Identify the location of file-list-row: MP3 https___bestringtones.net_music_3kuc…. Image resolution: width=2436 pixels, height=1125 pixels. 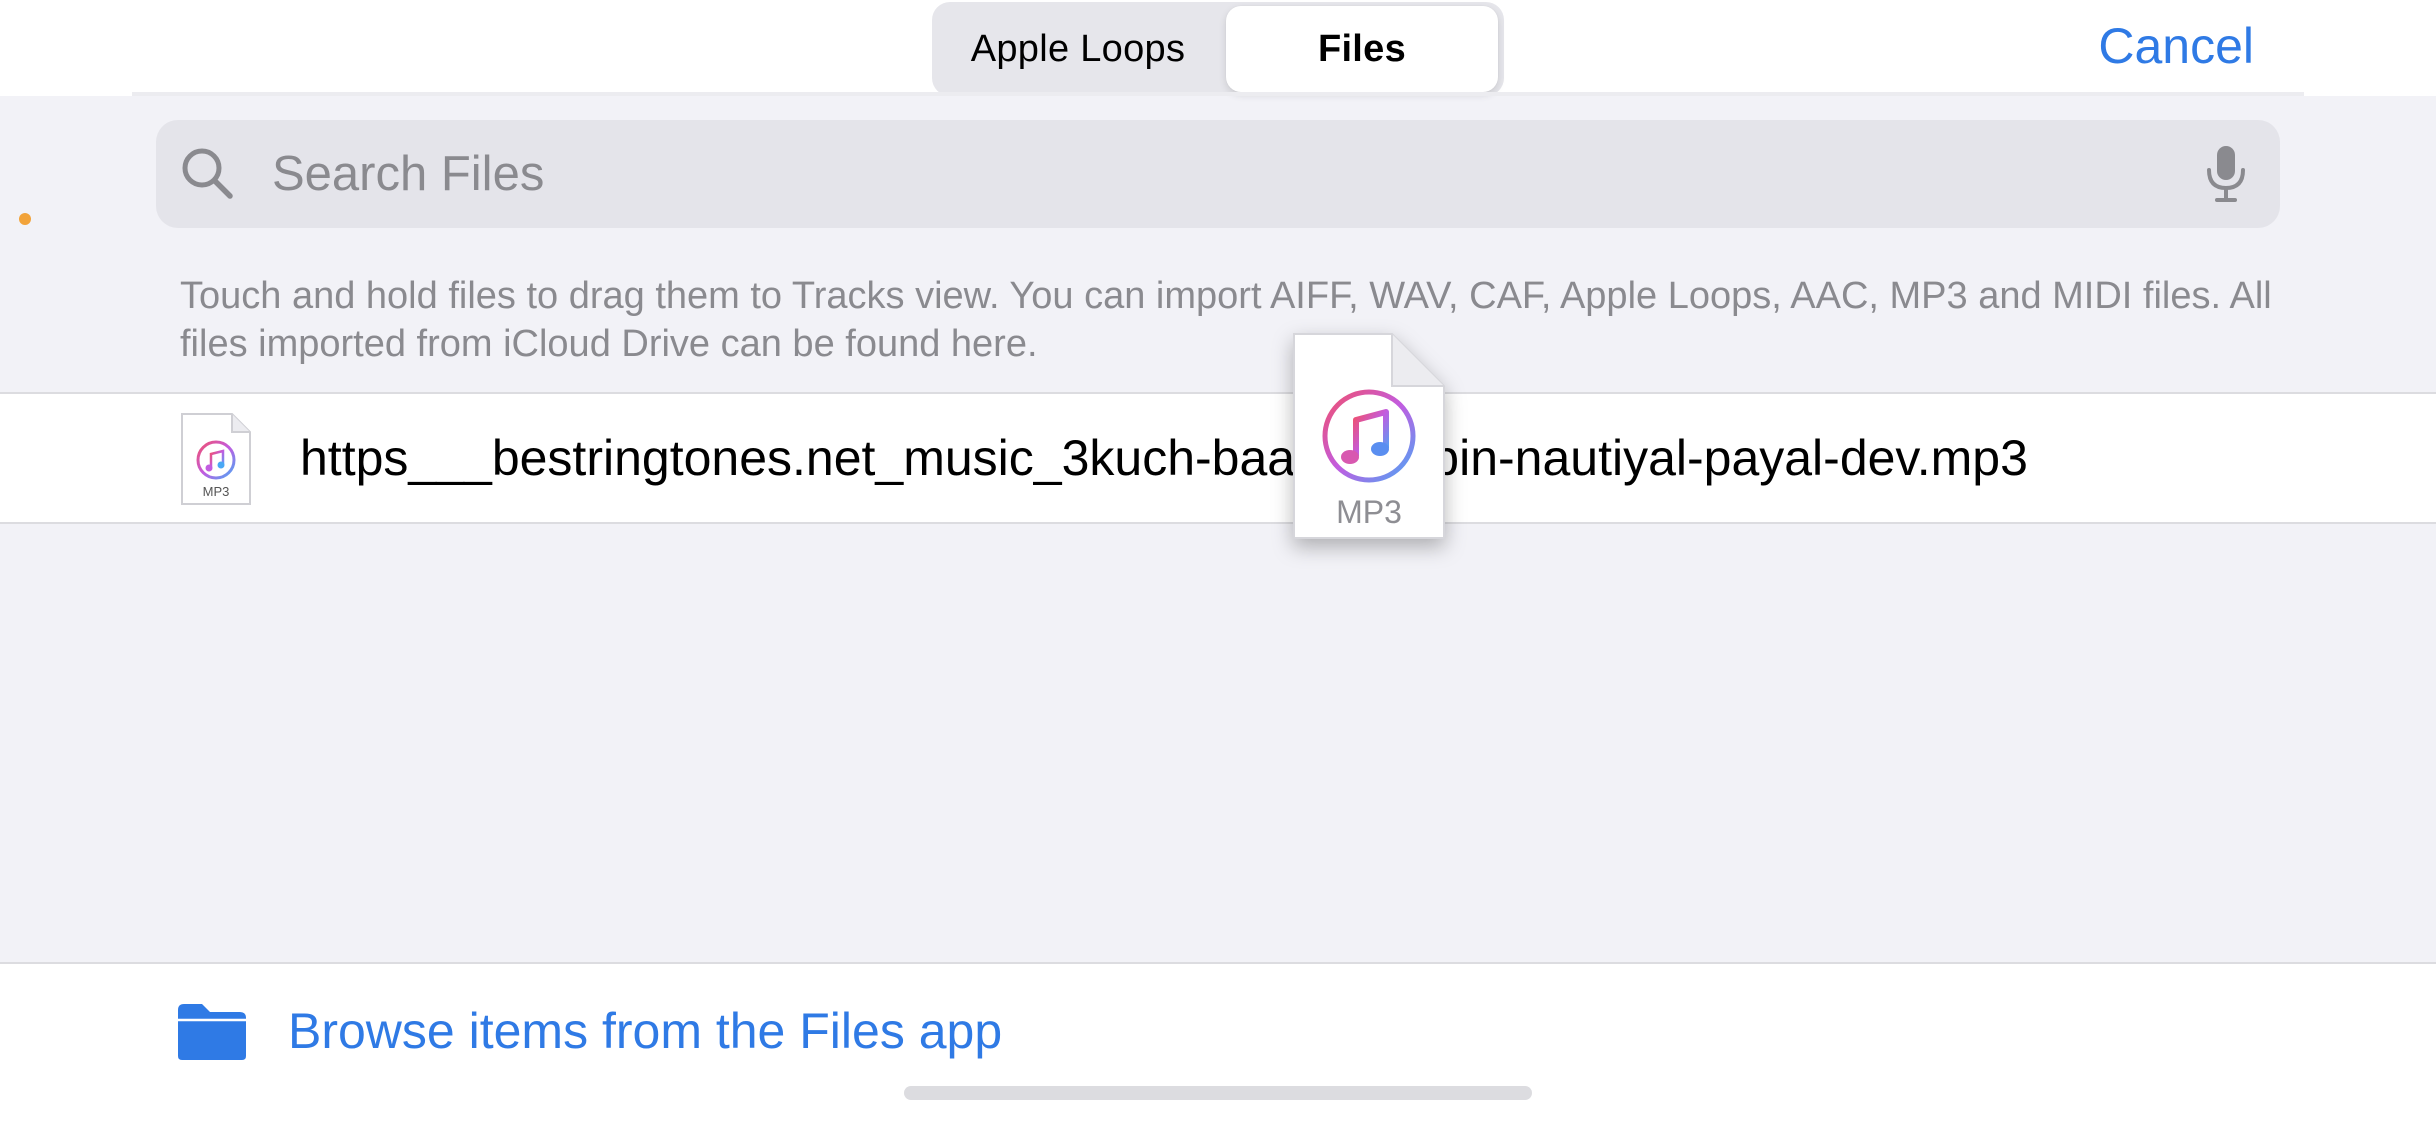
(1218, 458).